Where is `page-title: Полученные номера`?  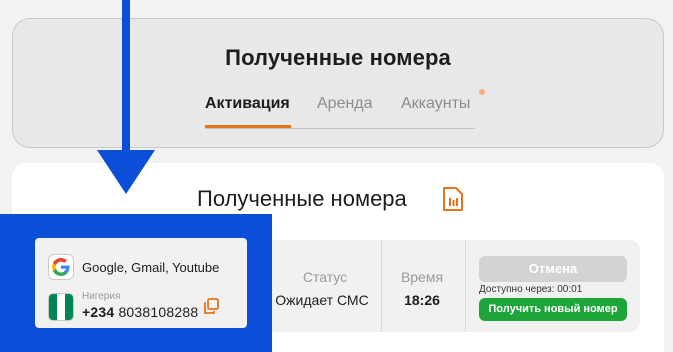 page-title: Полученные номера is located at coordinates (338, 57).